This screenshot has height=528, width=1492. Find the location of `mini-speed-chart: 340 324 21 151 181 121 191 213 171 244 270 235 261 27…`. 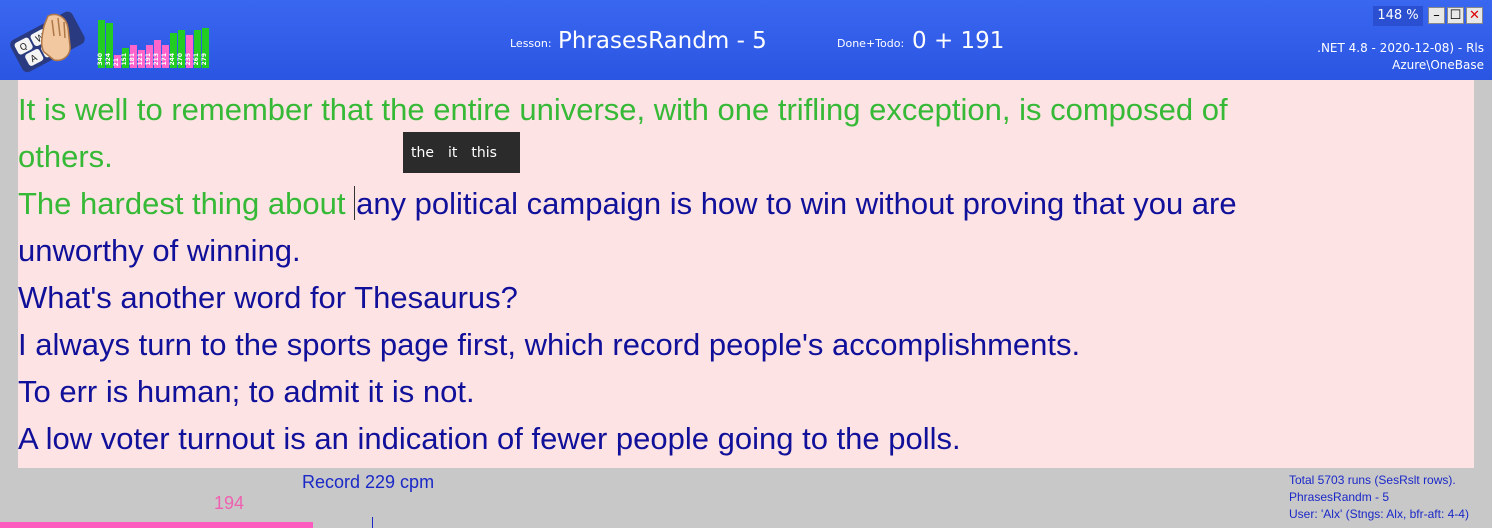

mini-speed-chart: 340 324 21 151 181 121 191 213 171 244 270 235 261 27… is located at coordinates (153, 43).